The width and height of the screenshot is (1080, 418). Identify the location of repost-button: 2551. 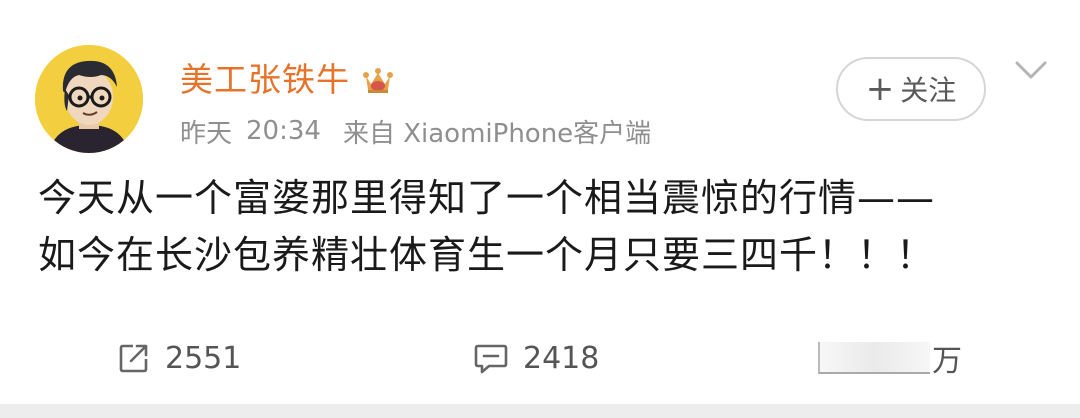
(179, 358).